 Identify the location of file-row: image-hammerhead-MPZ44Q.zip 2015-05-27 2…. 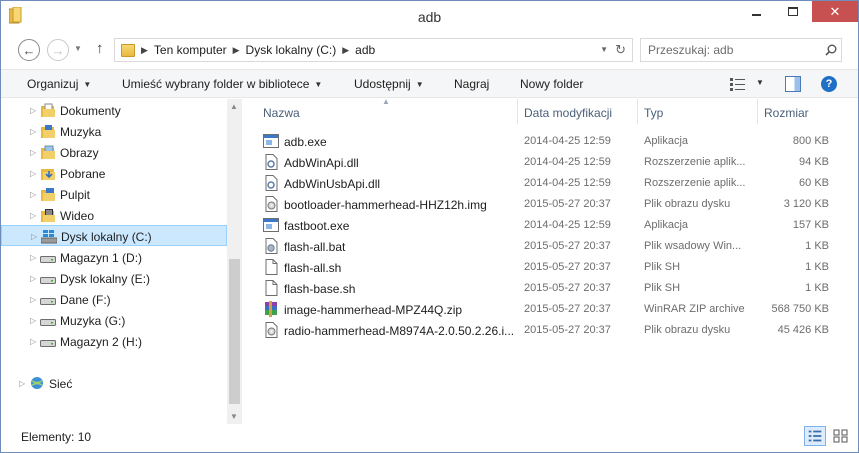
(550, 309).